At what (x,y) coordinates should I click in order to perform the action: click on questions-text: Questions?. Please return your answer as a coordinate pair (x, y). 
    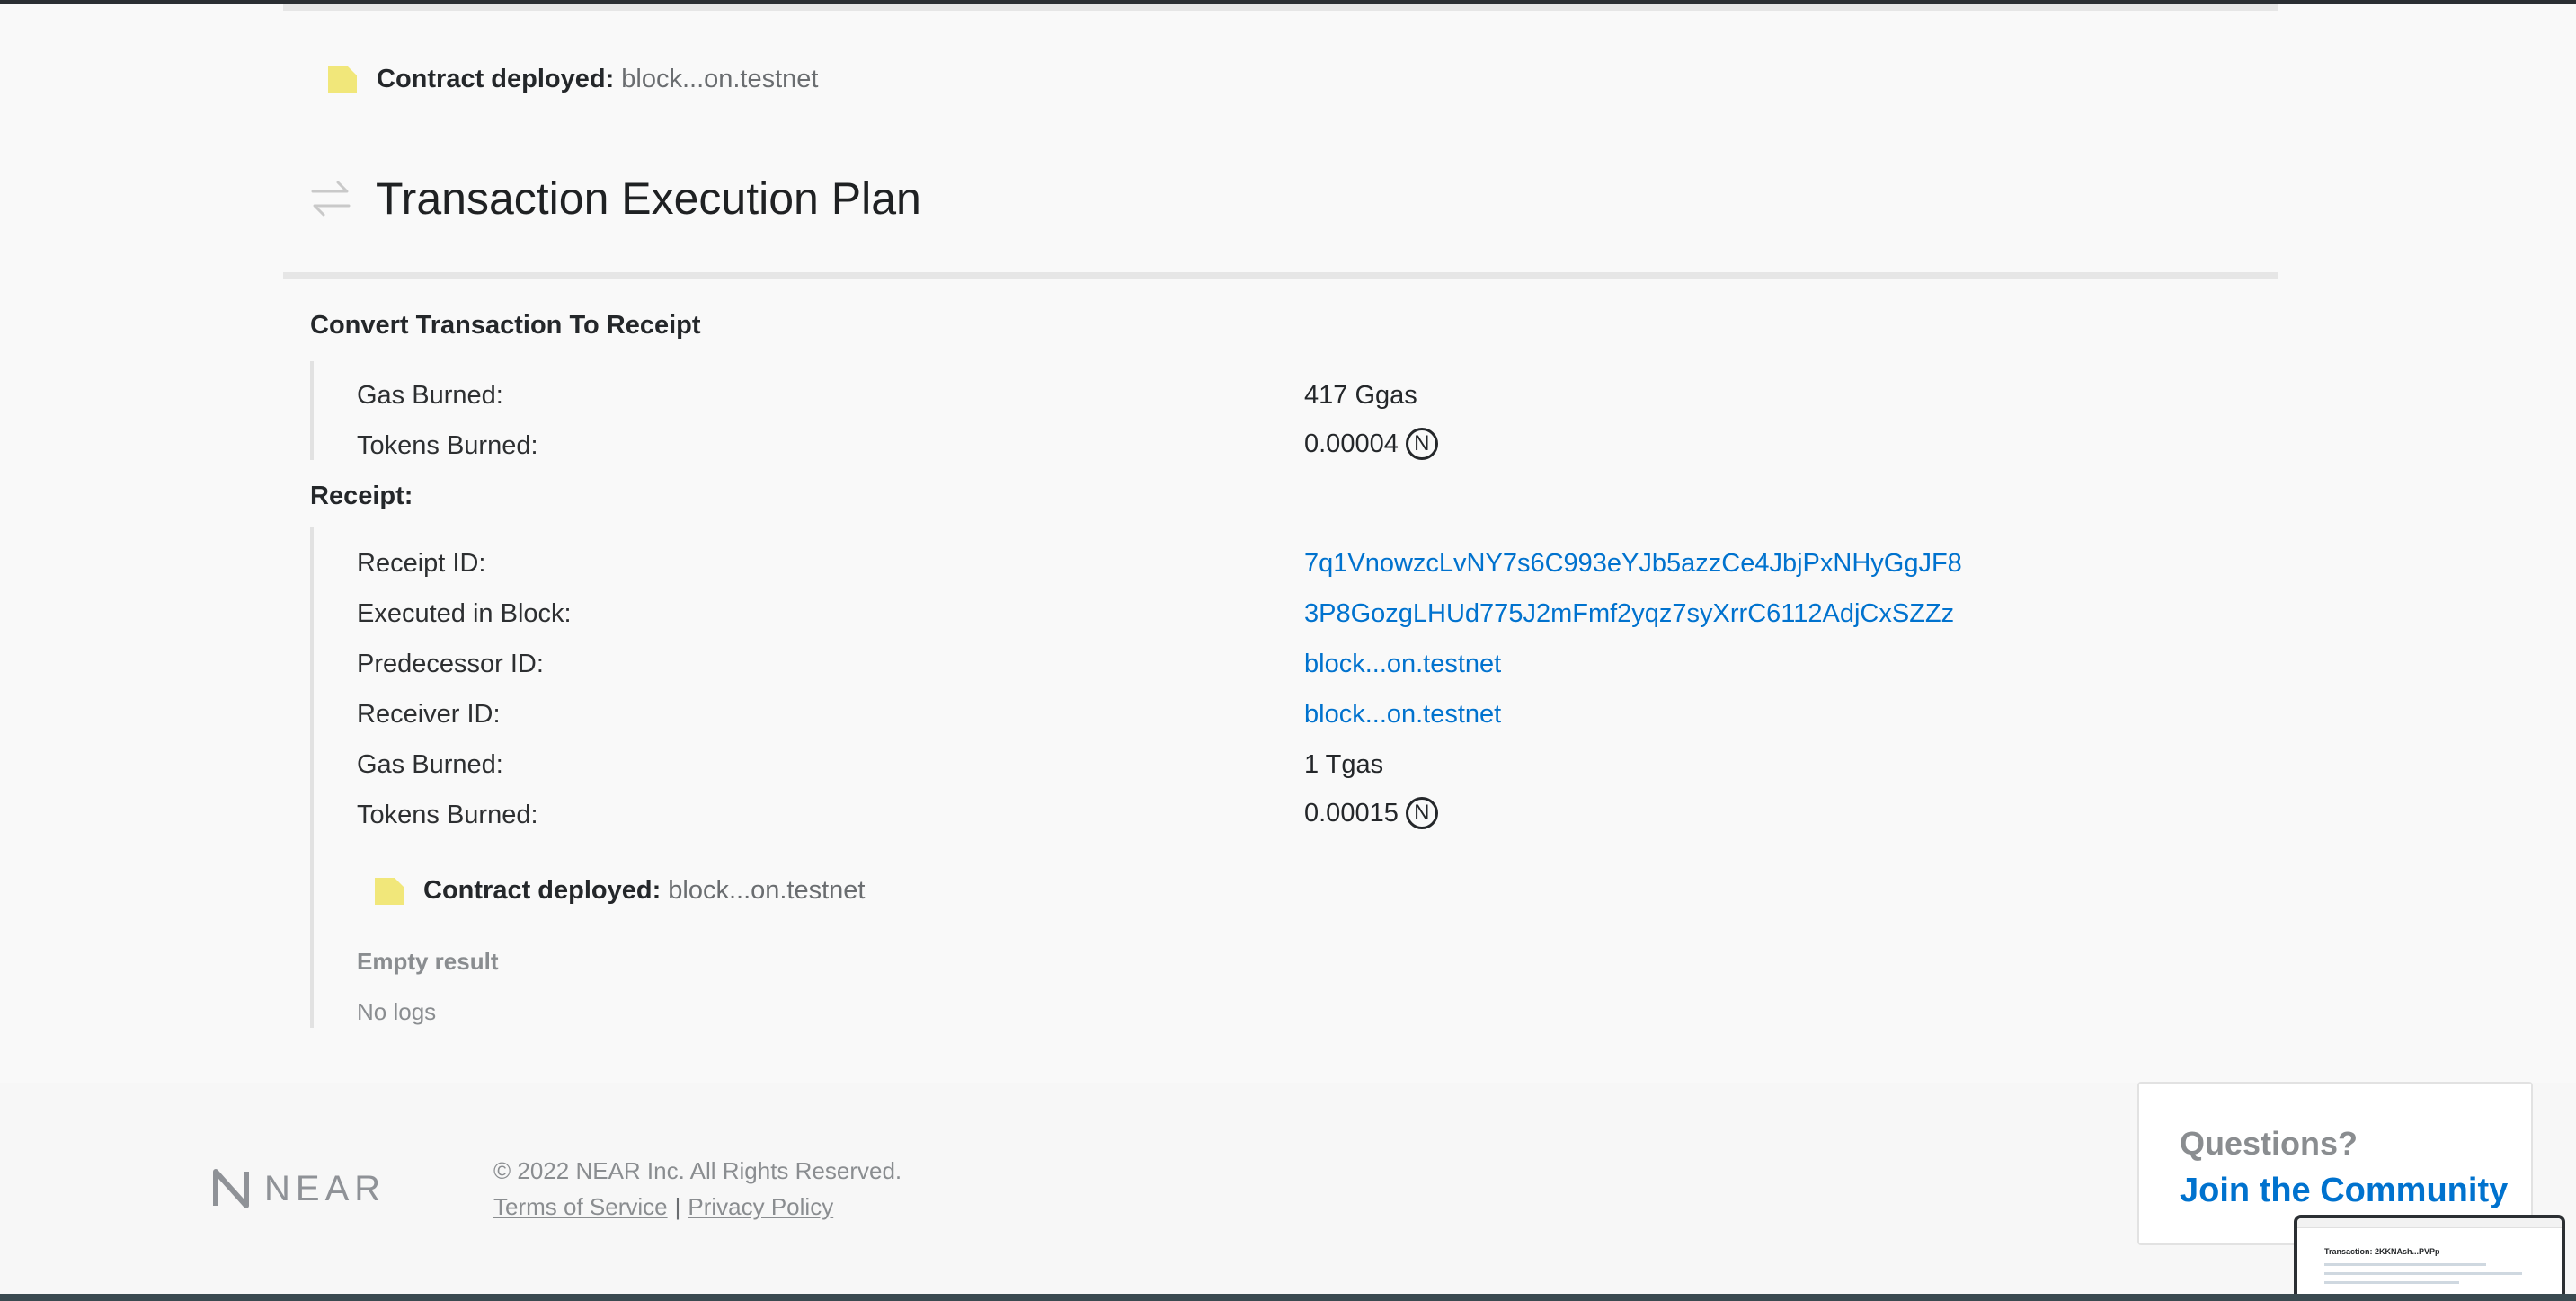
    Looking at the image, I should click on (2269, 1143).